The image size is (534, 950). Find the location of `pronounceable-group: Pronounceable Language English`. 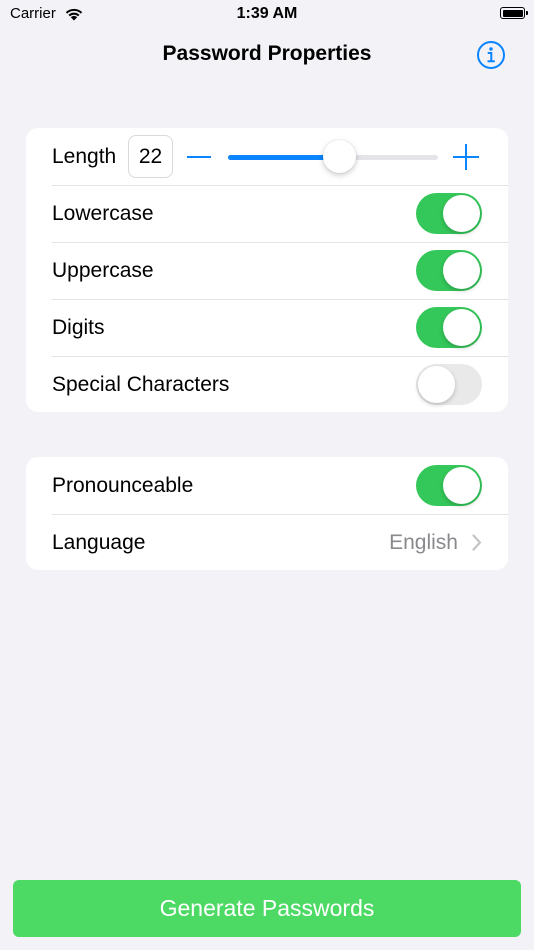

pronounceable-group: Pronounceable Language English is located at coordinates (267, 513).